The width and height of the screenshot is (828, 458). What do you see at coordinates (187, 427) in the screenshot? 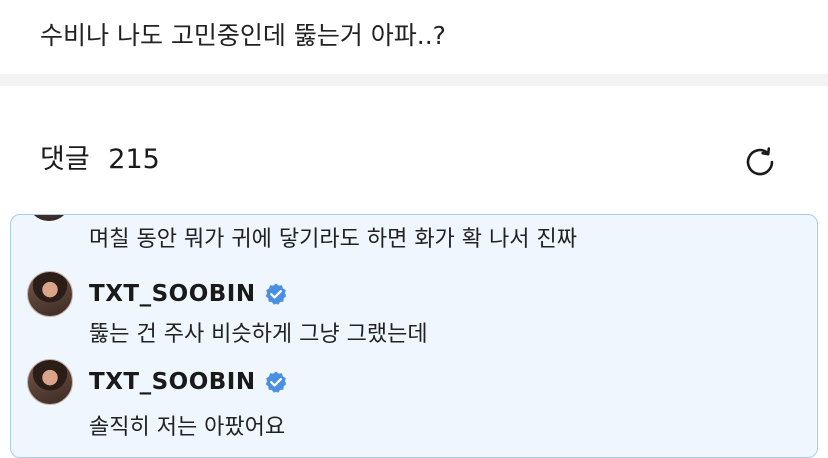
I see `reply-text: 솔직히 저는 아팠어요` at bounding box center [187, 427].